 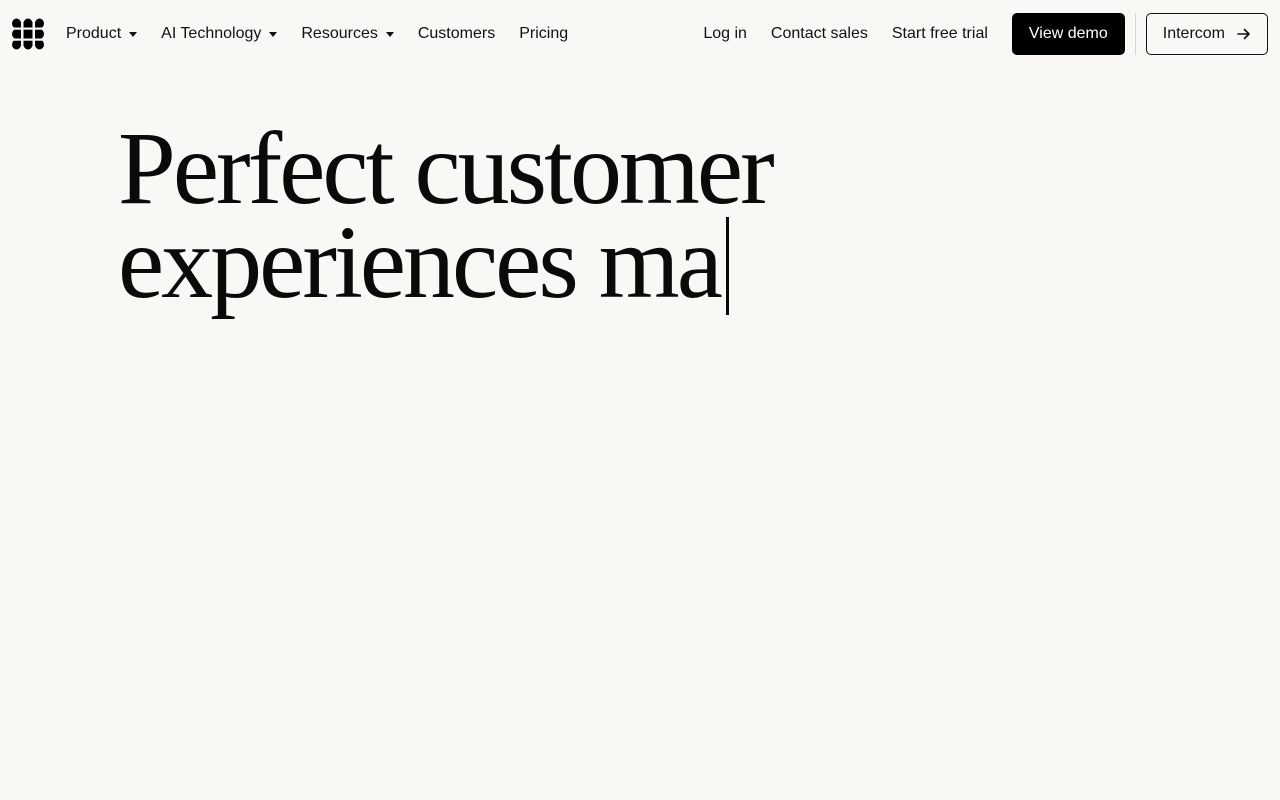 What do you see at coordinates (211, 33) in the screenshot?
I see `nav-item-label: AI Technology` at bounding box center [211, 33].